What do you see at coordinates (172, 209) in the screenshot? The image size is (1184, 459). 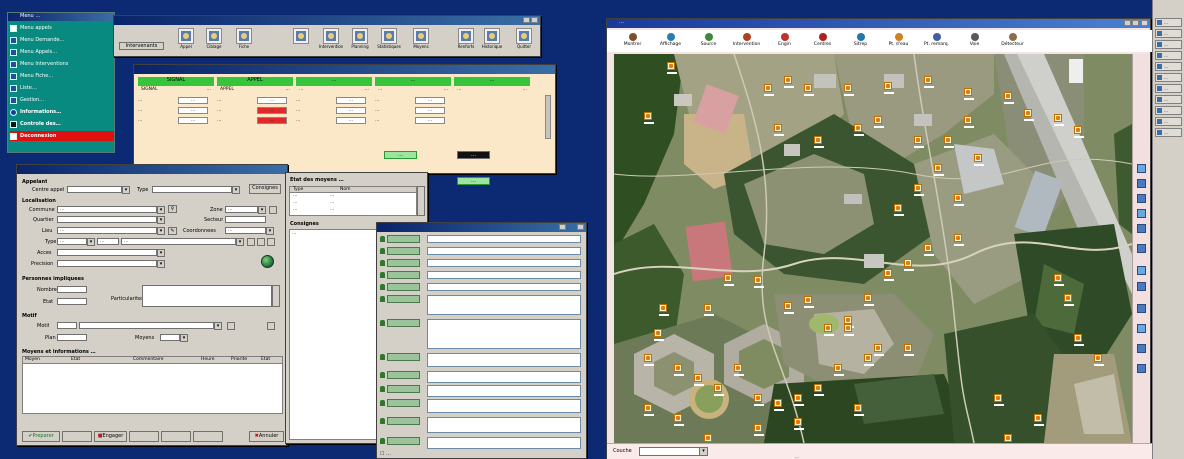 I see `commune-search-button: ⚲` at bounding box center [172, 209].